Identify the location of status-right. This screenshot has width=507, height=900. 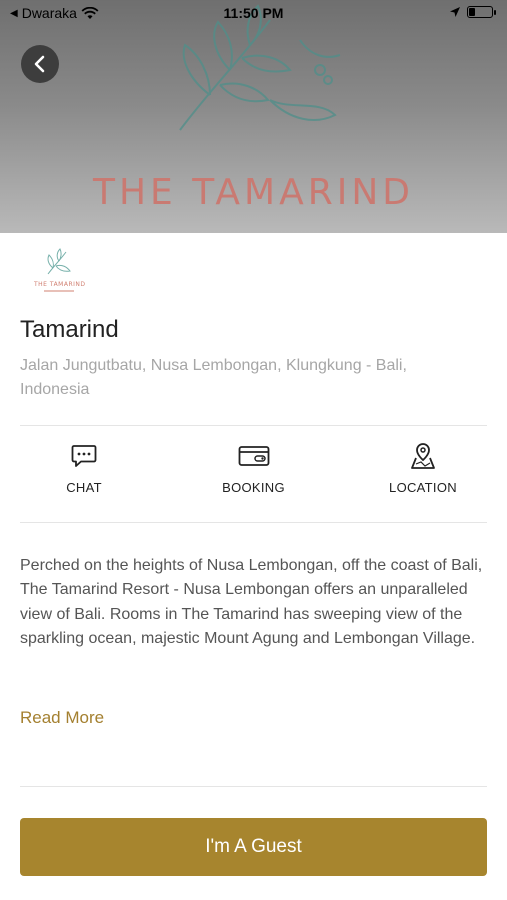
(472, 12).